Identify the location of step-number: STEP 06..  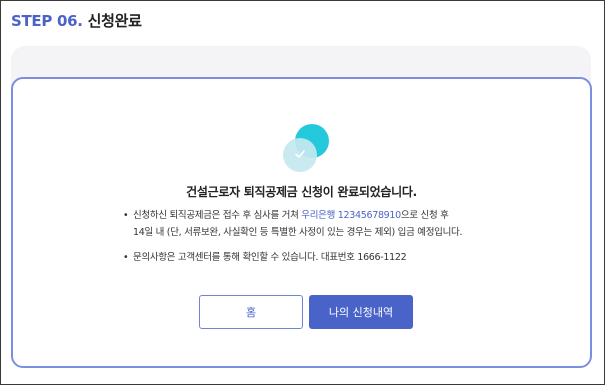
(47, 21).